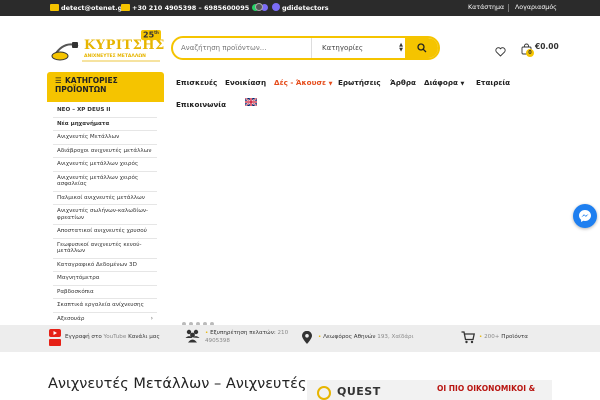 Image resolution: width=600 pixels, height=400 pixels. I want to click on nav-item-label: Διάφορα, so click(441, 82).